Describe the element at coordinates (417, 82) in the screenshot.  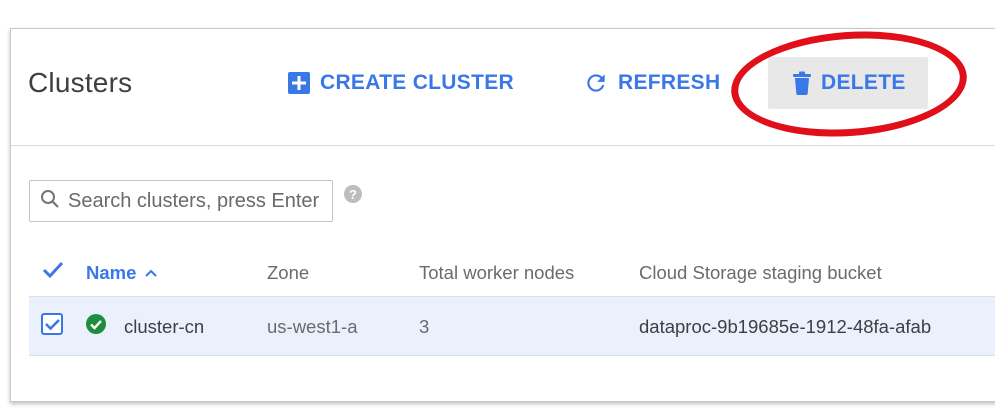
I see `create-cluster-label: CREATE CLUSTER` at that location.